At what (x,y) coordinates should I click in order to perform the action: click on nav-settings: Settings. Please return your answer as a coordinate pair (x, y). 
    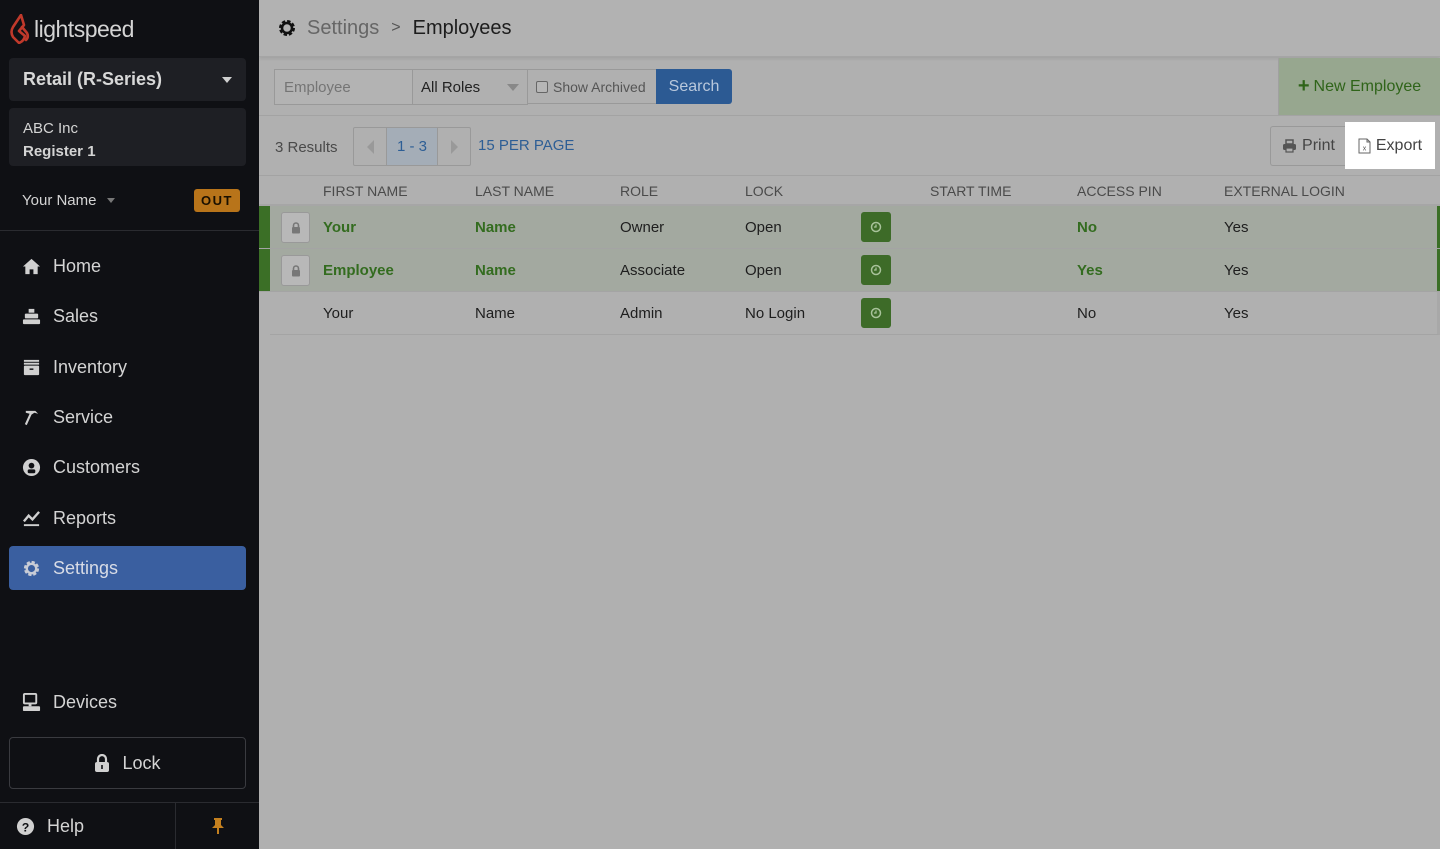
    Looking at the image, I should click on (127, 568).